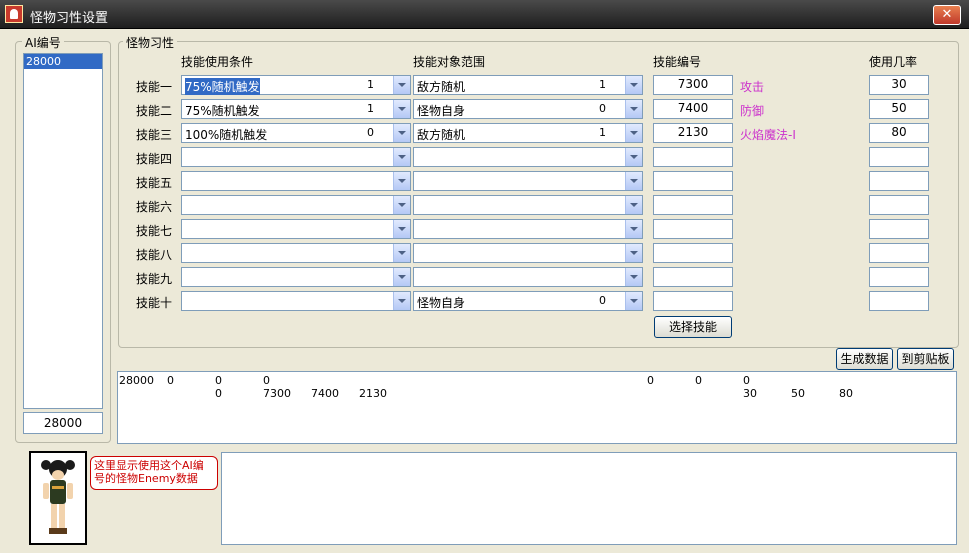 Image resolution: width=969 pixels, height=553 pixels. What do you see at coordinates (63, 61) in the screenshot?
I see `ai-id-list-item: 28000` at bounding box center [63, 61].